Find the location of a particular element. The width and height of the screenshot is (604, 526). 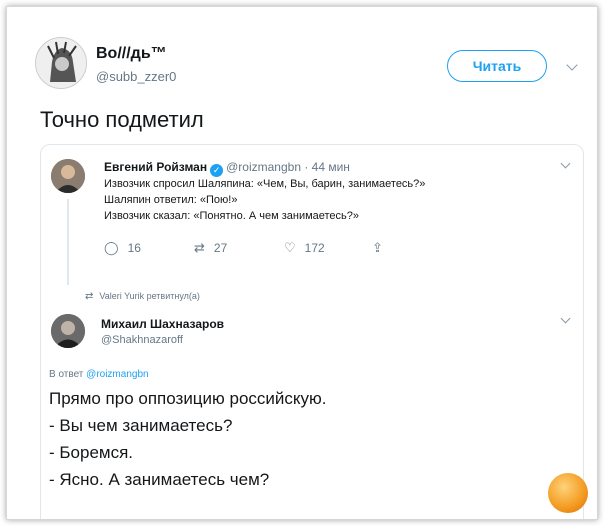

share-icon: ⇪ is located at coordinates (377, 247).